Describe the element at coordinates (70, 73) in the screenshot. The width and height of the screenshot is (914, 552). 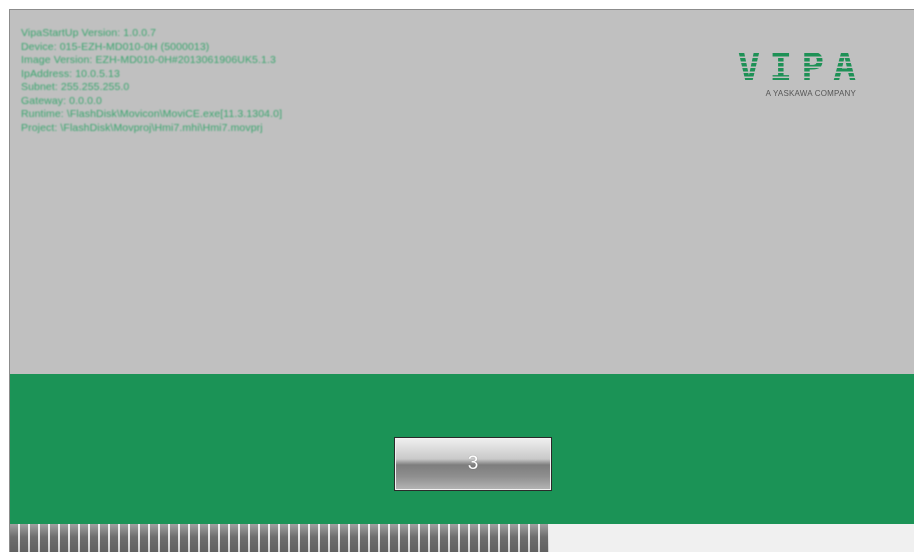
I see `info-line-ip-address: IpAddress: 10.0.5.13` at that location.